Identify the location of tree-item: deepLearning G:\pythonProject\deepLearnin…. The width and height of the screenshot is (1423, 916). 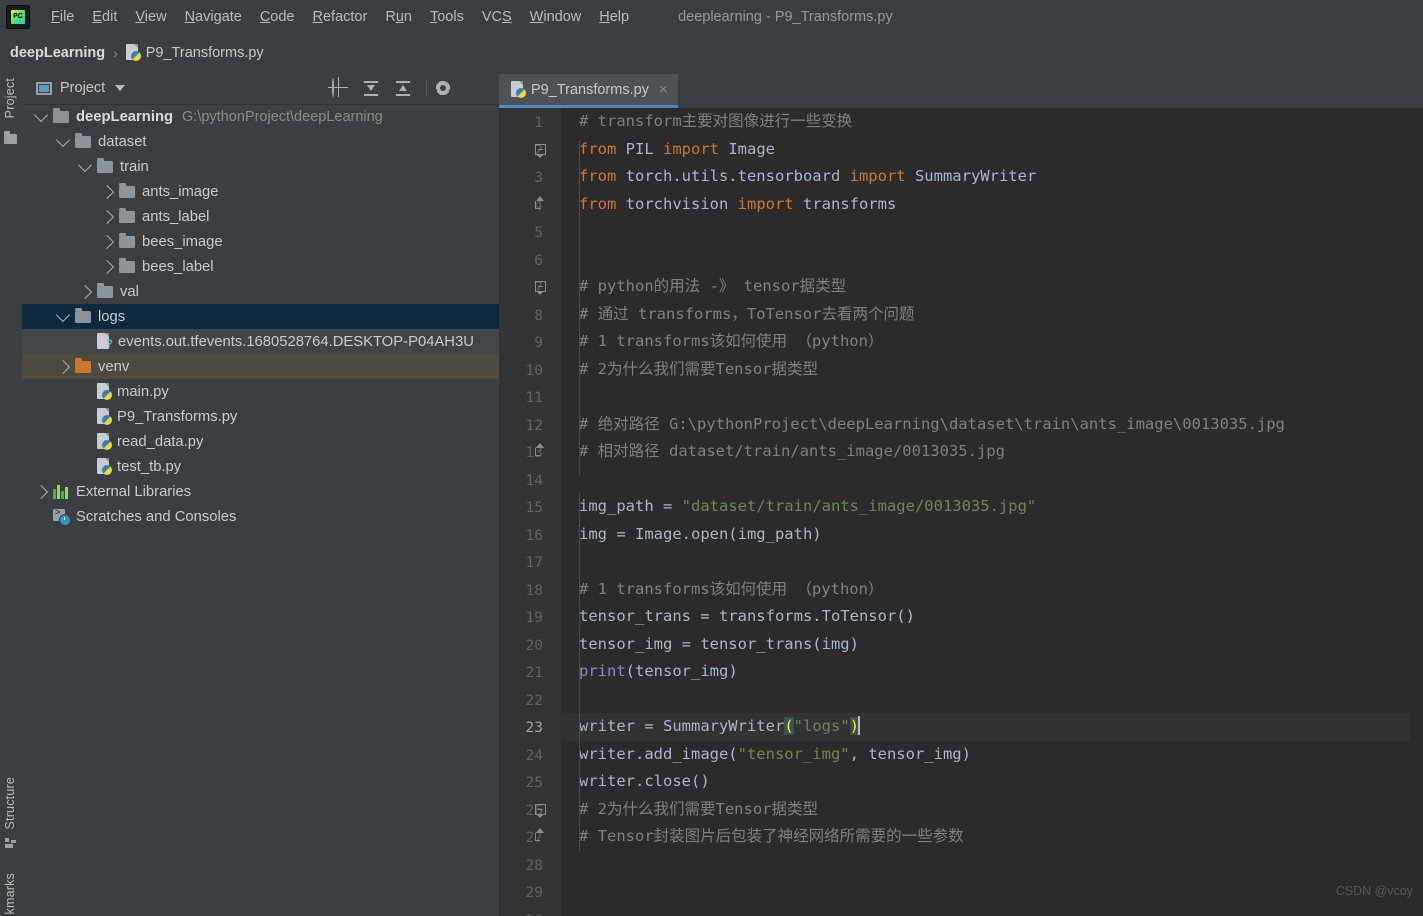
(260, 116).